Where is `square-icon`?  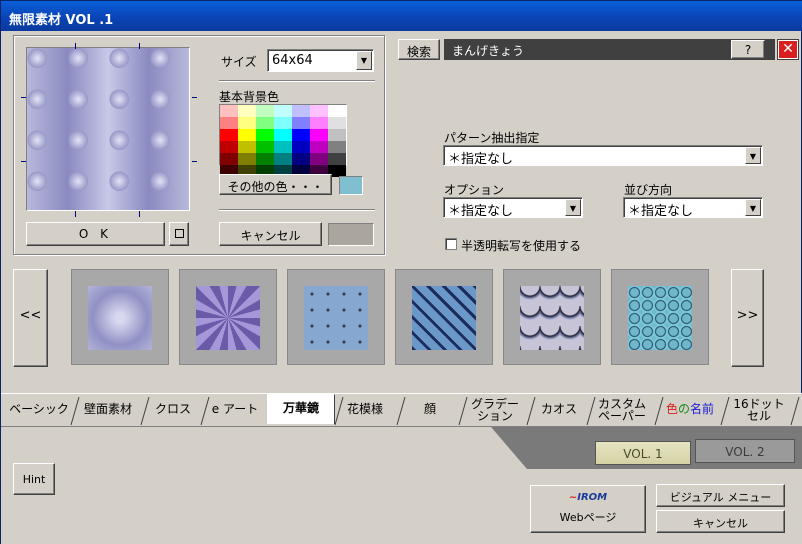
square-icon is located at coordinates (179, 233).